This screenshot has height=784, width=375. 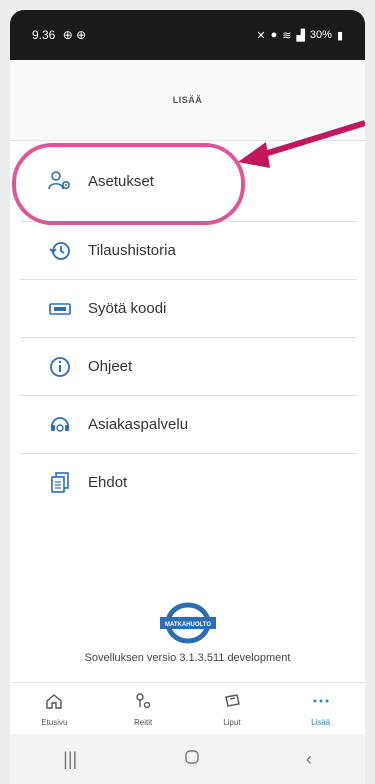 I want to click on tab-label: Liput, so click(x=232, y=722).